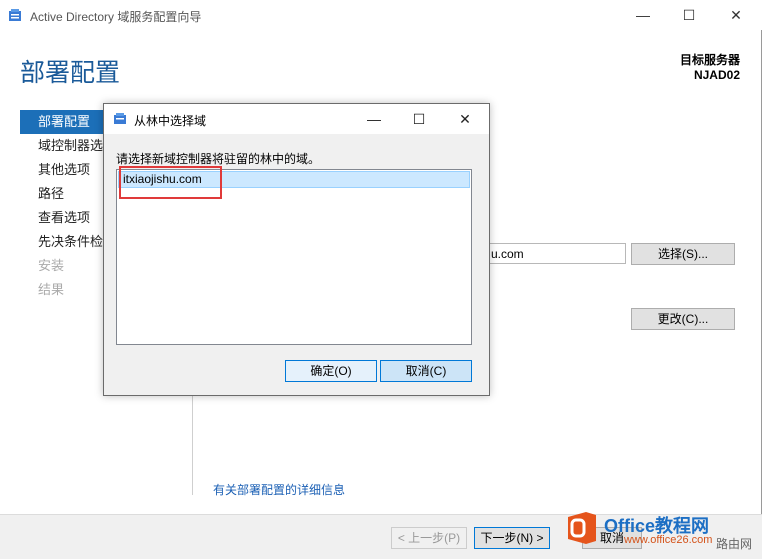  I want to click on window-title: Active Directory 域服务配置向导, so click(116, 17).